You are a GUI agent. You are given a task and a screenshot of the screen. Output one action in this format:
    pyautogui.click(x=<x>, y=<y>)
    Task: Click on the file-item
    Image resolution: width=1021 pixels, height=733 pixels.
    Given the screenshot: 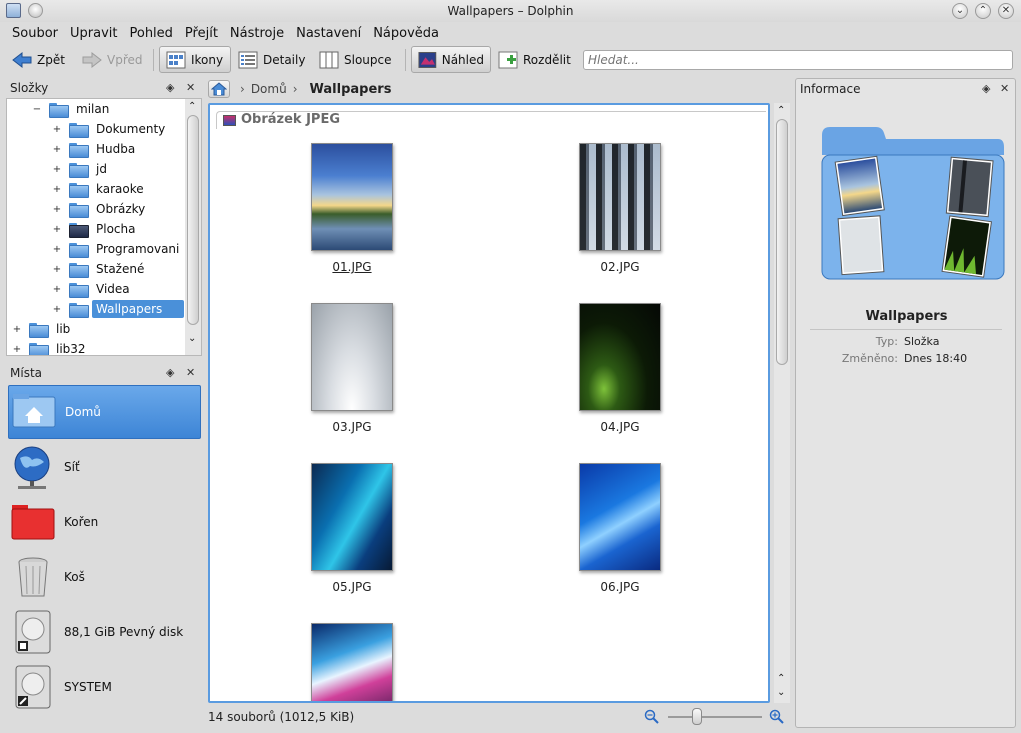 What is the action you would take?
    pyautogui.click(x=352, y=662)
    